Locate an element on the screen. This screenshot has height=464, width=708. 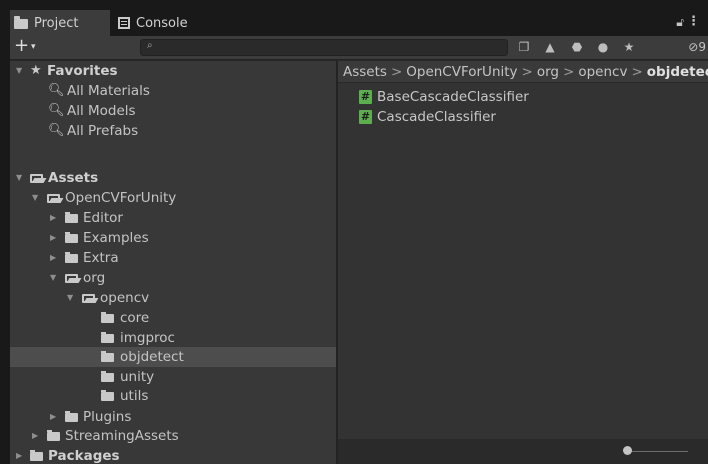
favorite-item: 🔍︎ All Models is located at coordinates (173, 111).